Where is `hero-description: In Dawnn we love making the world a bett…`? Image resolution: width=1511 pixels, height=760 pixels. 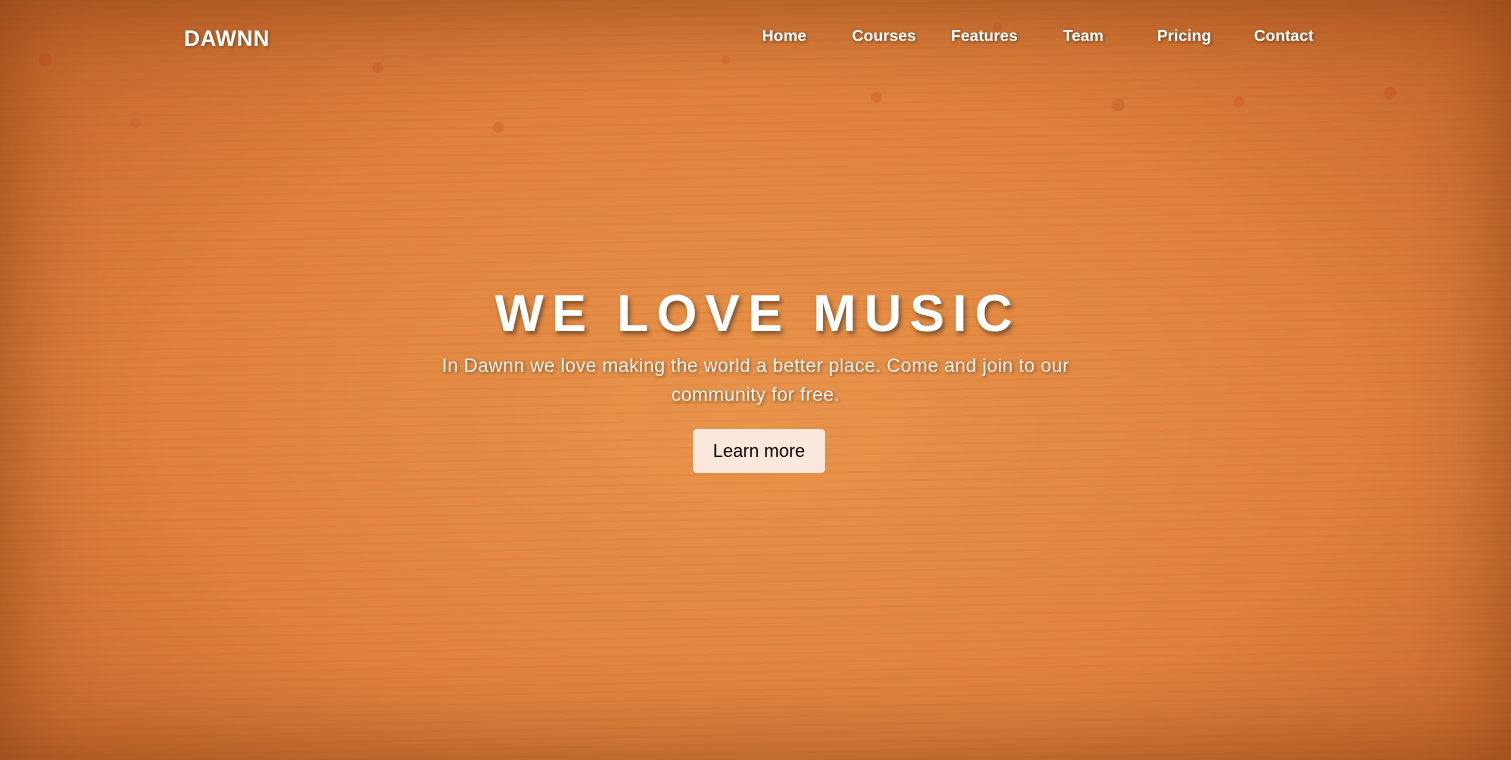
hero-description: In Dawnn we love making the world a bett… is located at coordinates (755, 381).